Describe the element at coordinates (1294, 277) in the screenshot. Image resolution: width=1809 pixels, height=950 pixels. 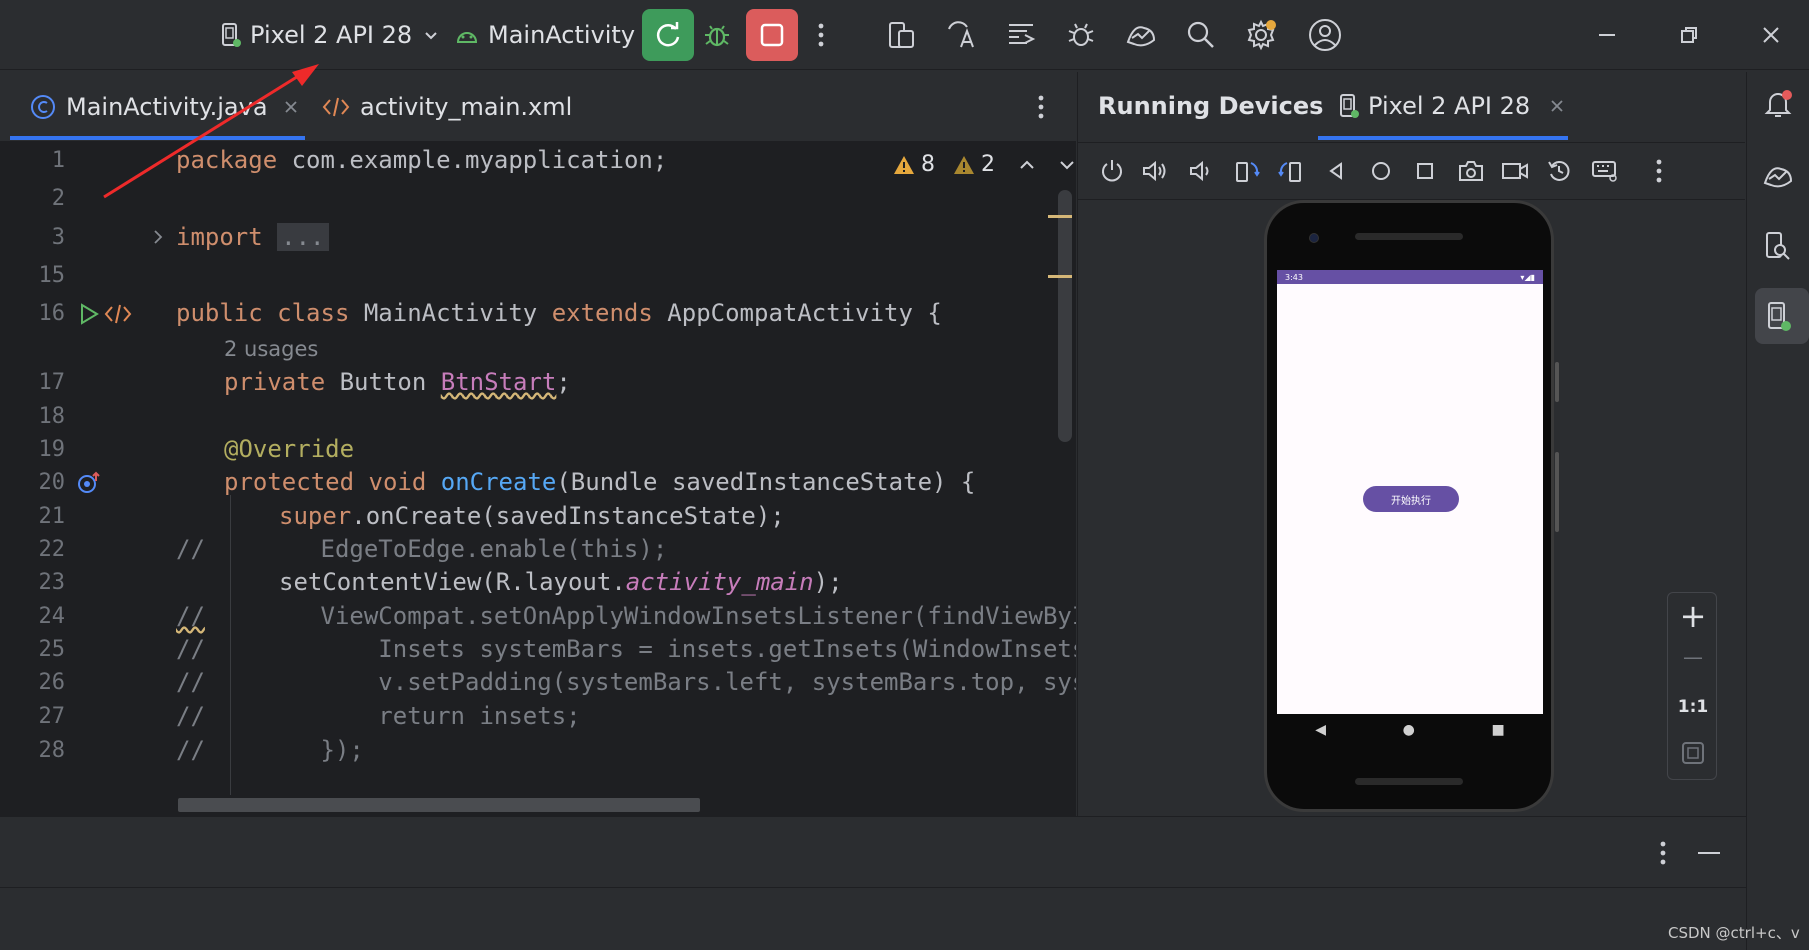
I see `status-time: 3:43` at that location.